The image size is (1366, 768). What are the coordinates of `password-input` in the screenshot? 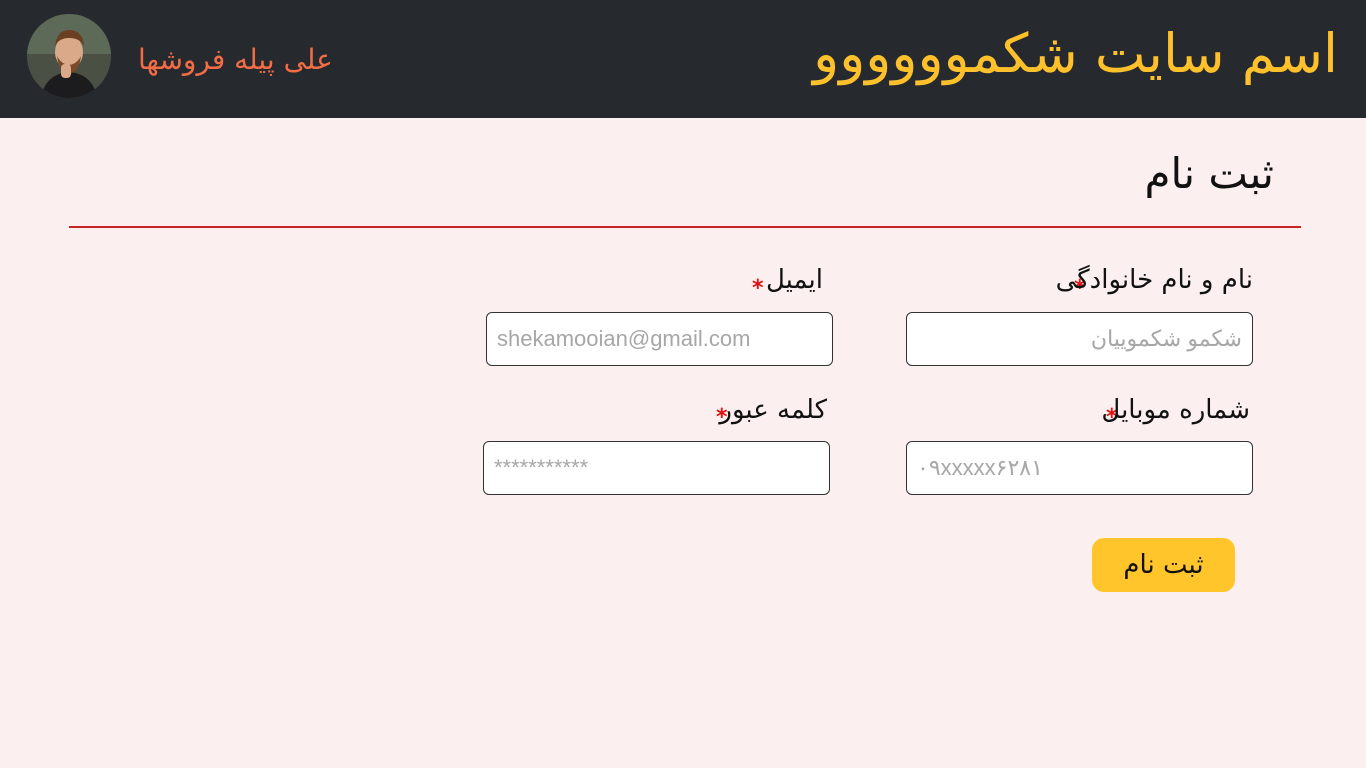 It's located at (656, 468).